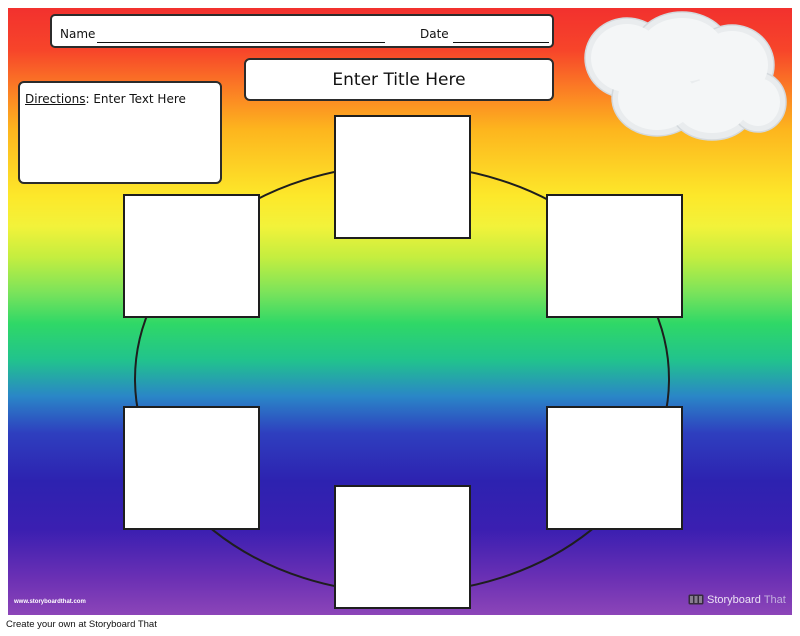 This screenshot has width=800, height=636. What do you see at coordinates (50, 602) in the screenshot?
I see `watermark-url: www.storyboardthat.com` at bounding box center [50, 602].